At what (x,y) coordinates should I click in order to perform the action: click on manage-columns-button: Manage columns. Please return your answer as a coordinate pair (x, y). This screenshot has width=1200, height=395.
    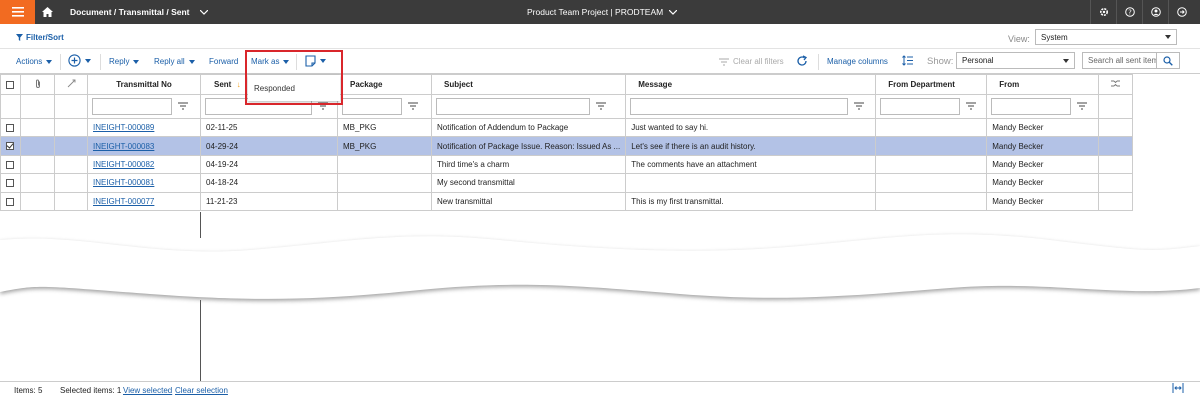
    Looking at the image, I should click on (857, 61).